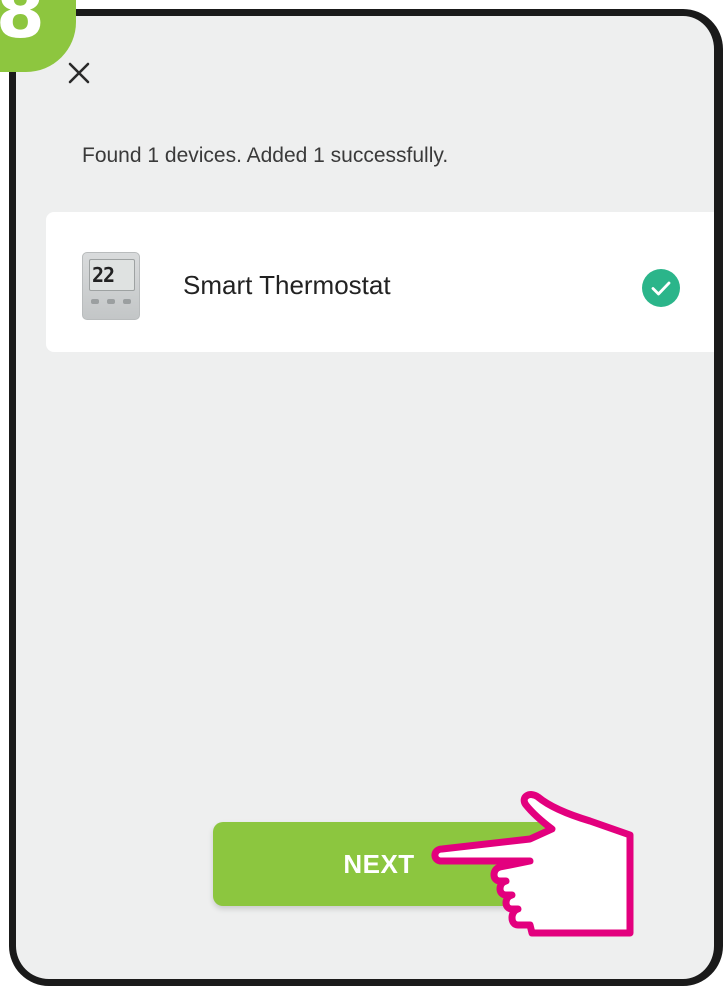  Describe the element at coordinates (379, 863) in the screenshot. I see `next-button-label: NEXT` at that location.